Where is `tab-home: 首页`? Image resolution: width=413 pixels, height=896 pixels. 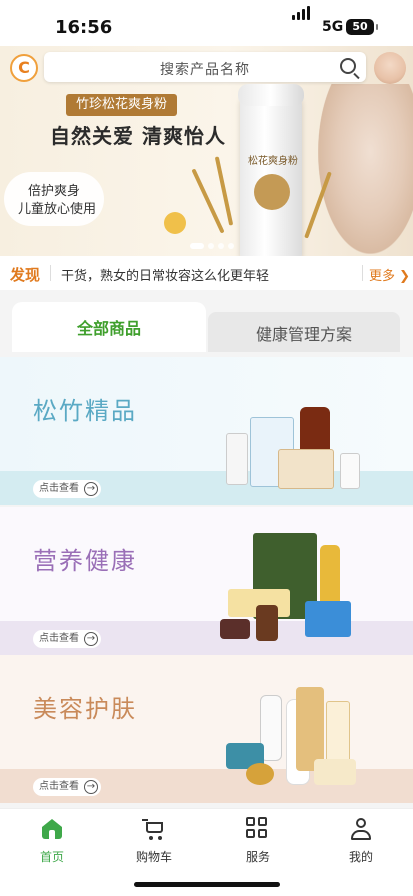 tab-home: 首页 is located at coordinates (52, 841).